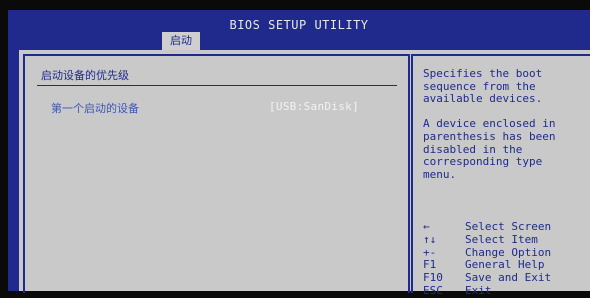 The width and height of the screenshot is (590, 298). I want to click on section-title: 启动设备的优先级, so click(85, 75).